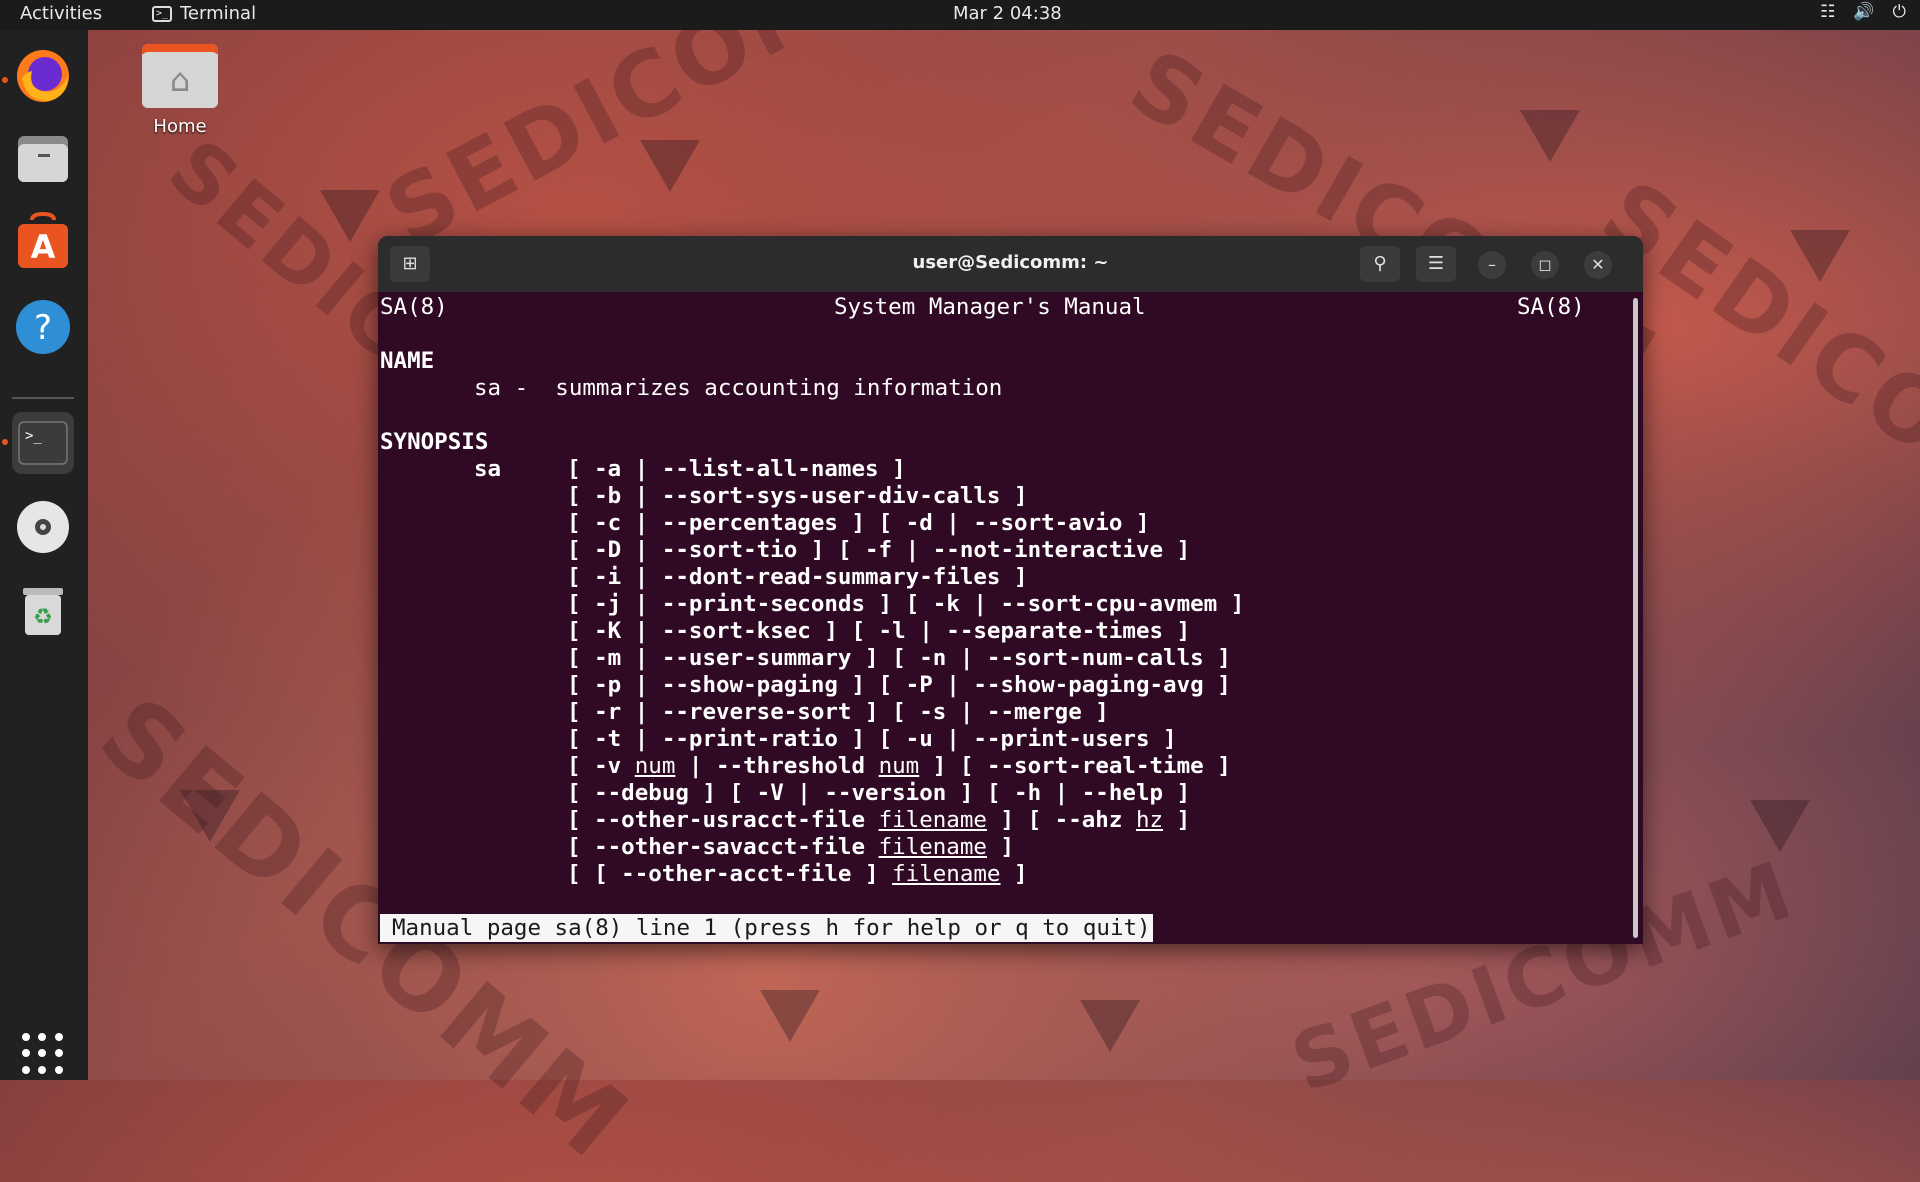 The height and width of the screenshot is (1182, 1920). I want to click on scrollbar, so click(1635, 618).